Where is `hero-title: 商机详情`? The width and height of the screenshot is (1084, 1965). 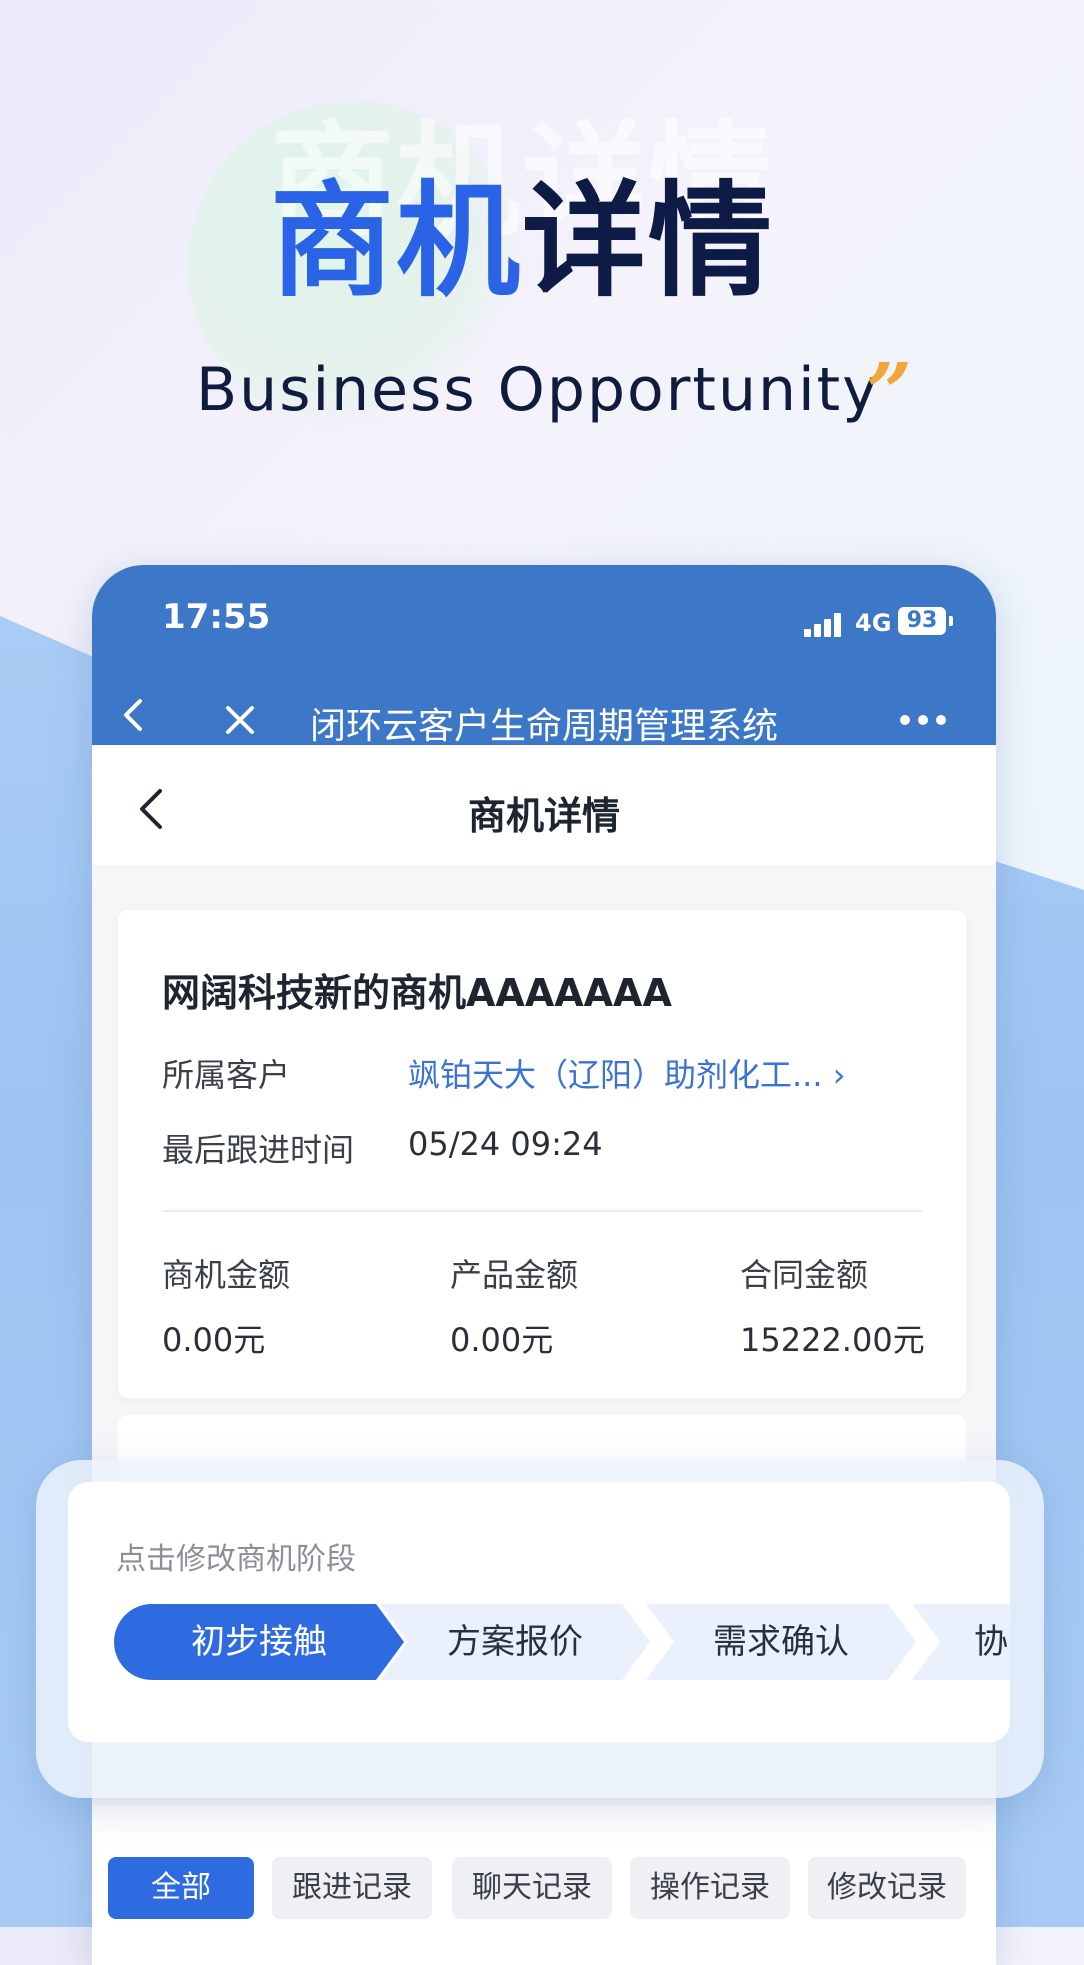 hero-title: 商机详情 is located at coordinates (522, 242).